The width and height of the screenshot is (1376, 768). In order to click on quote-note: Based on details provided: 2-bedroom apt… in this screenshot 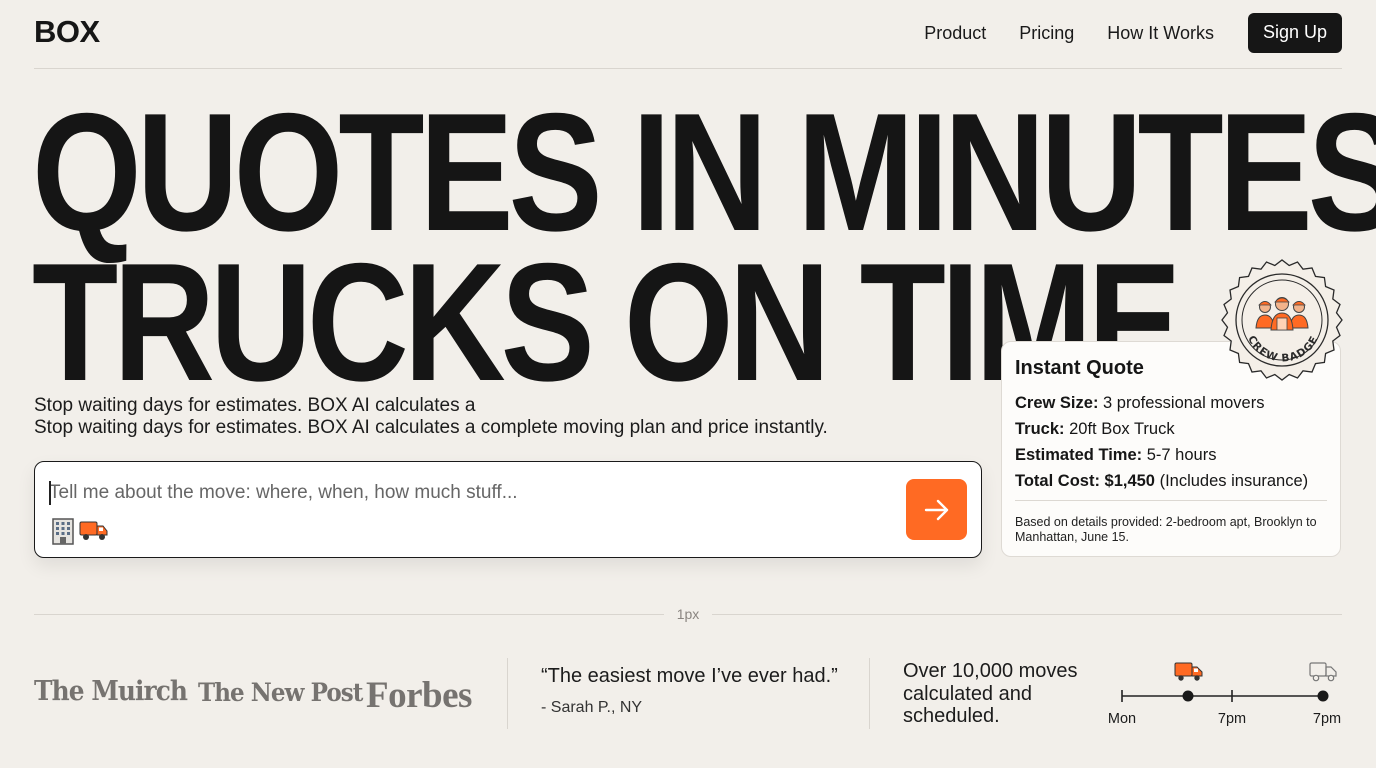, I will do `click(1166, 529)`.